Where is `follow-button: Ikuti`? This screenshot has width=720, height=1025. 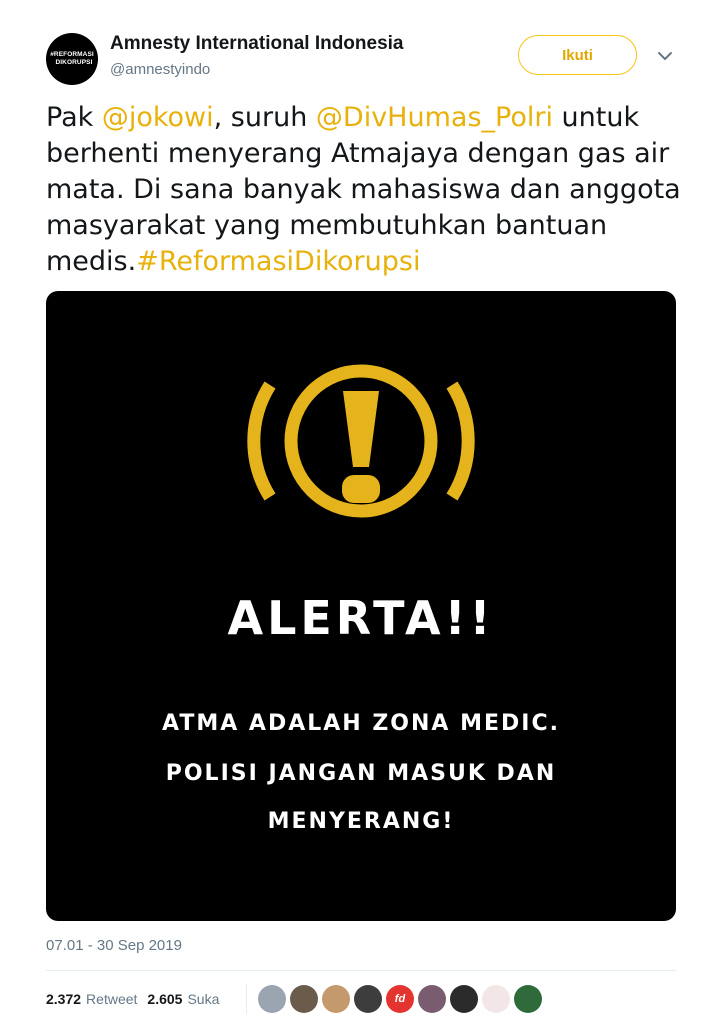 follow-button: Ikuti is located at coordinates (577, 55).